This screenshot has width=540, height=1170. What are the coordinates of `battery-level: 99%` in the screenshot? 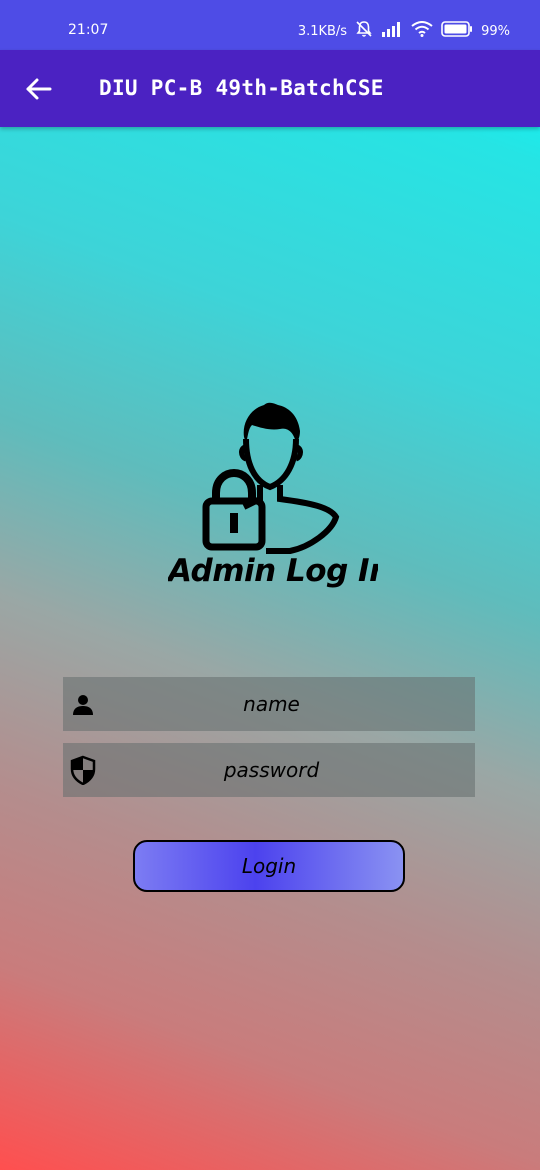 It's located at (495, 31).